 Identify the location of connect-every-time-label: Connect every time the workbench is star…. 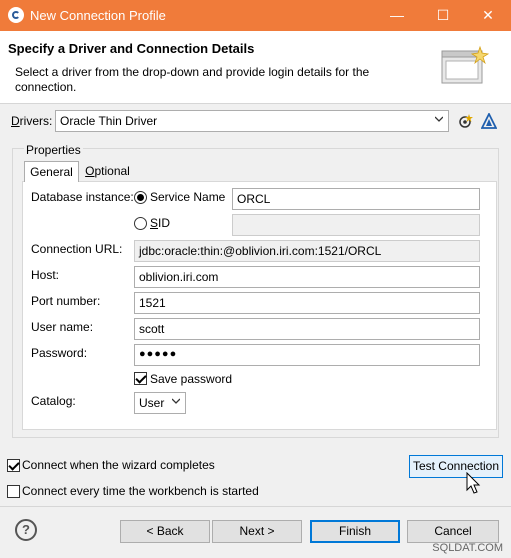
(140, 491).